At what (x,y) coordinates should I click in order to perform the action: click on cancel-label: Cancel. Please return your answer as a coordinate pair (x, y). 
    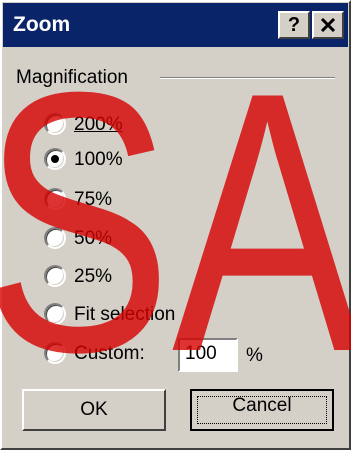
    Looking at the image, I should click on (262, 405).